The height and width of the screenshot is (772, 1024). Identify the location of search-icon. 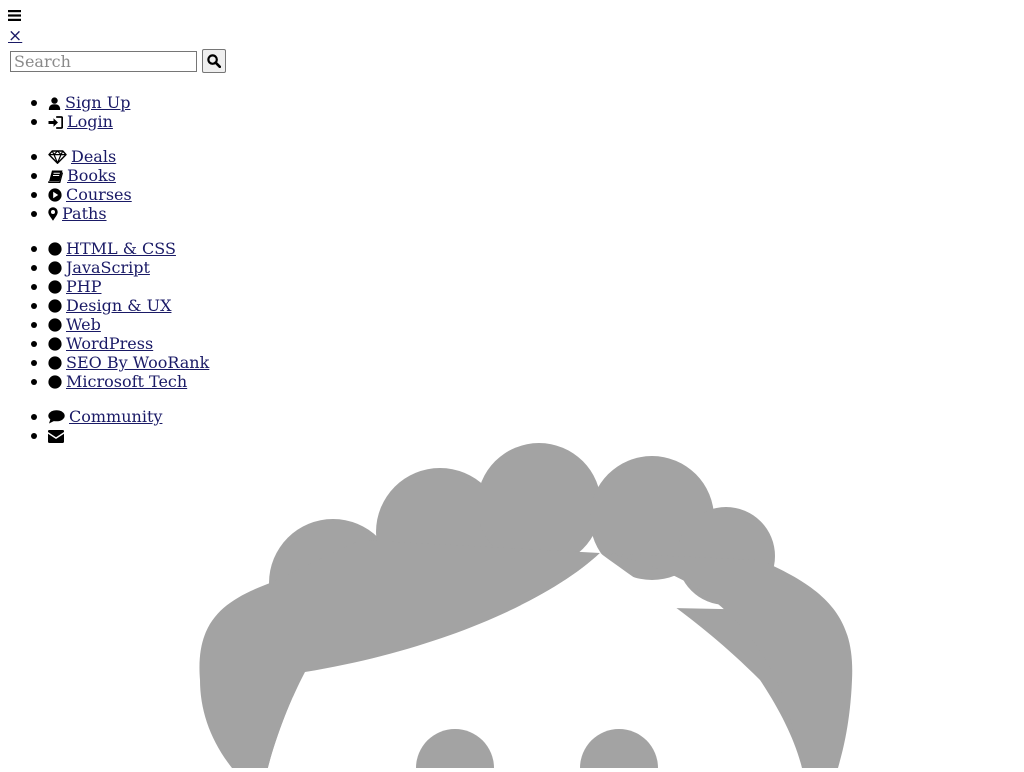
(214, 61).